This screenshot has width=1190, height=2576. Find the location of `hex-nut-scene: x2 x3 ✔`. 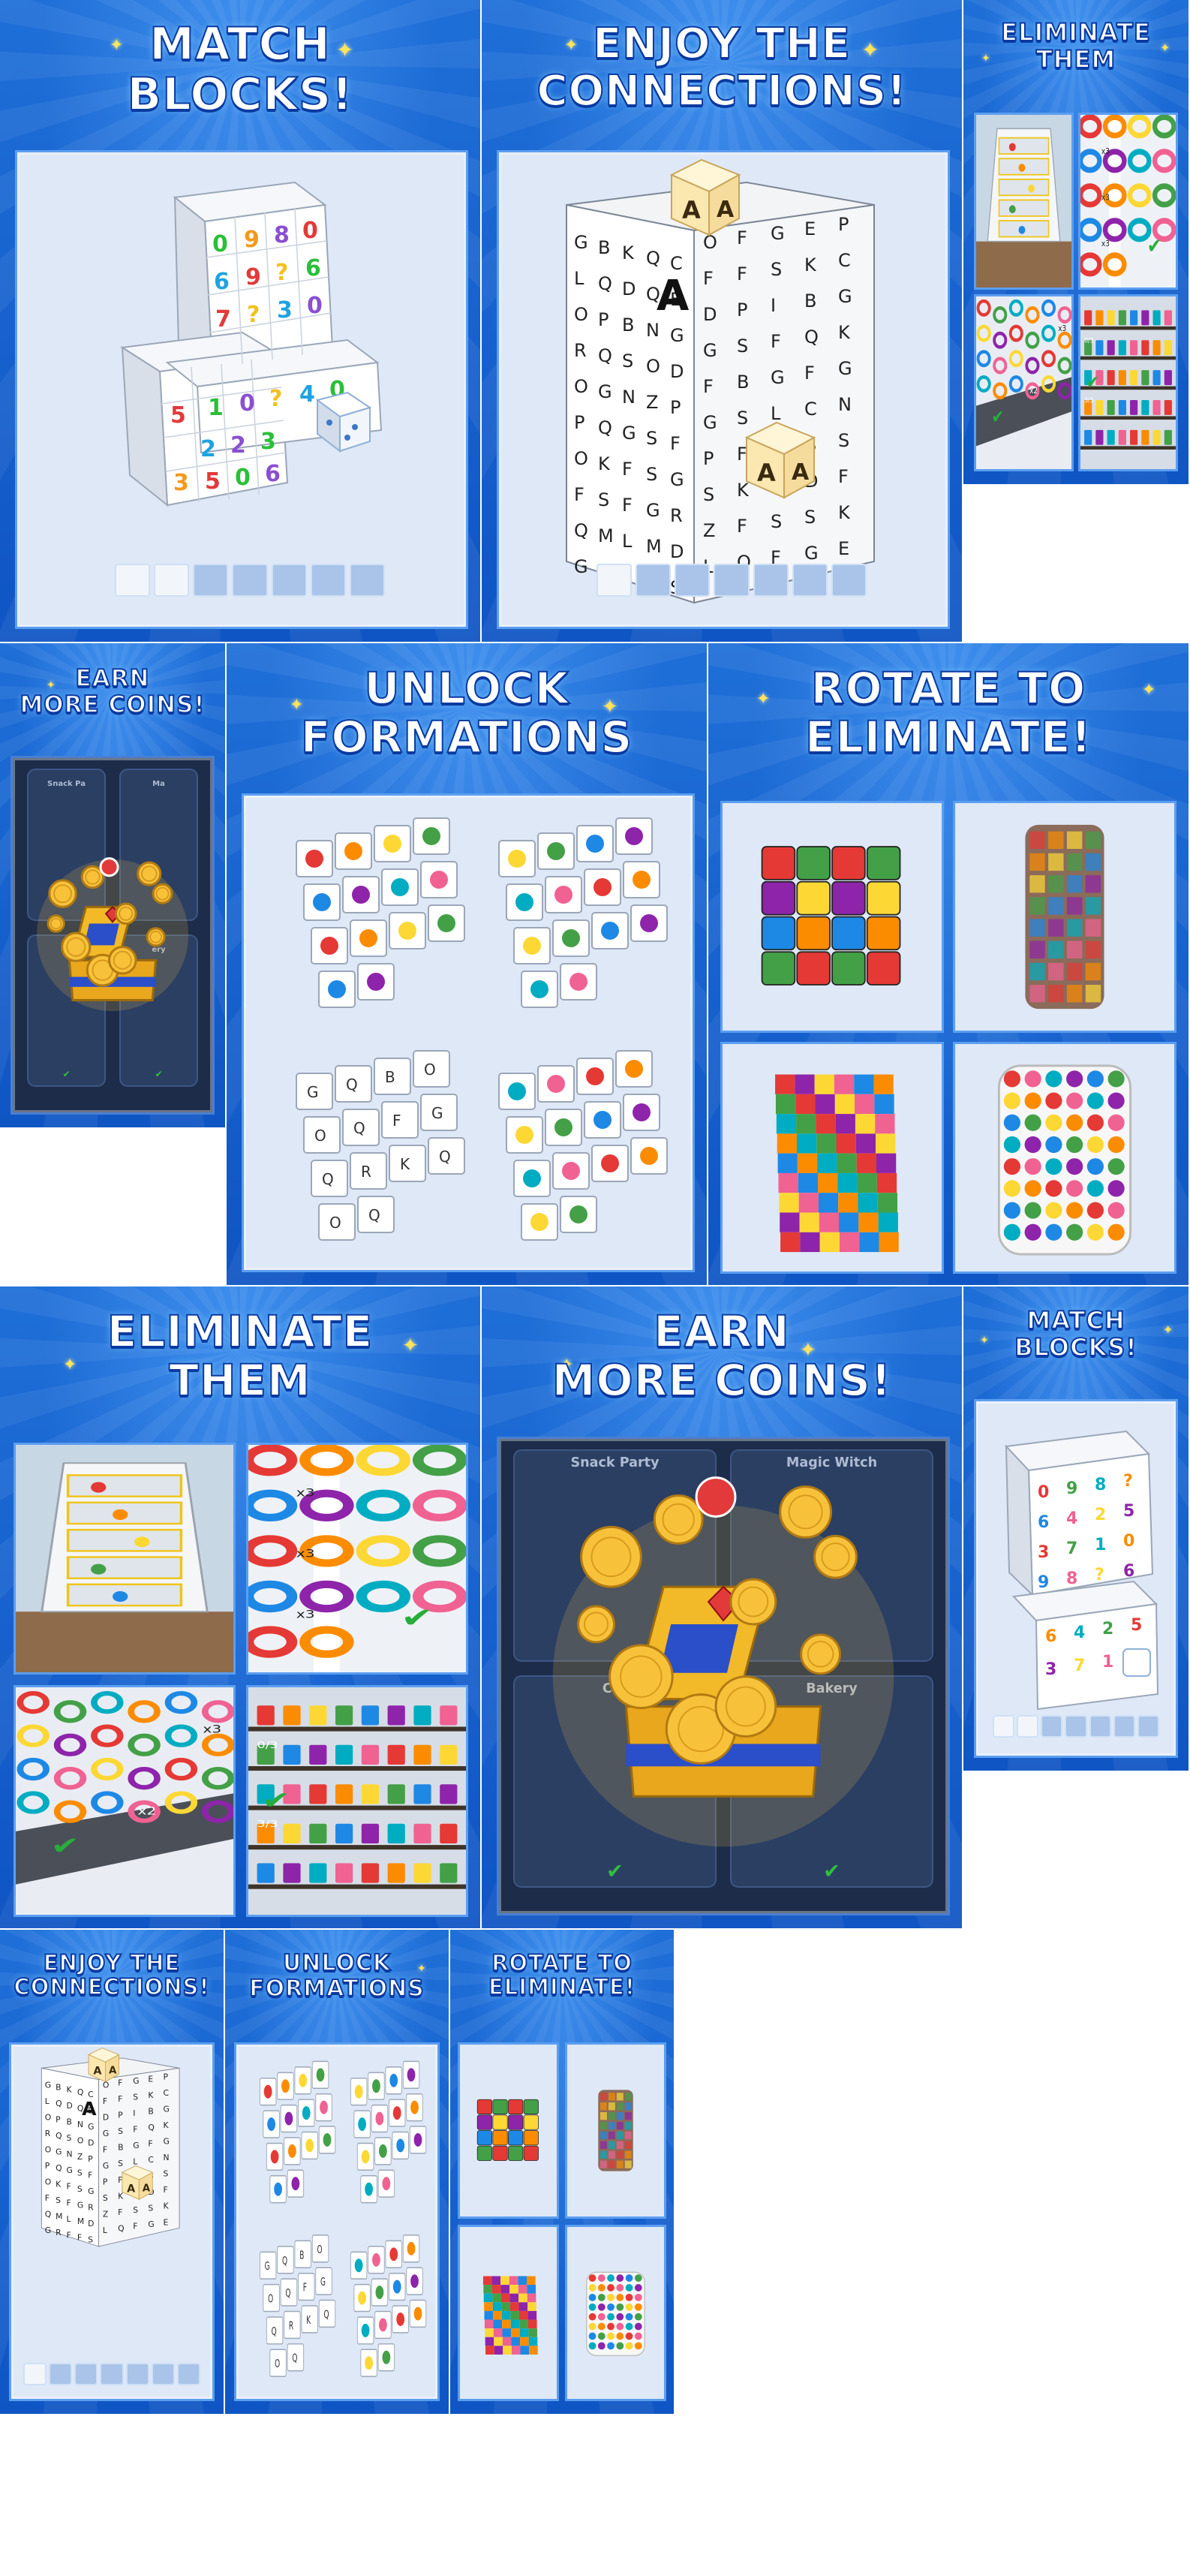

hex-nut-scene: x2 x3 ✔ is located at coordinates (1024, 382).